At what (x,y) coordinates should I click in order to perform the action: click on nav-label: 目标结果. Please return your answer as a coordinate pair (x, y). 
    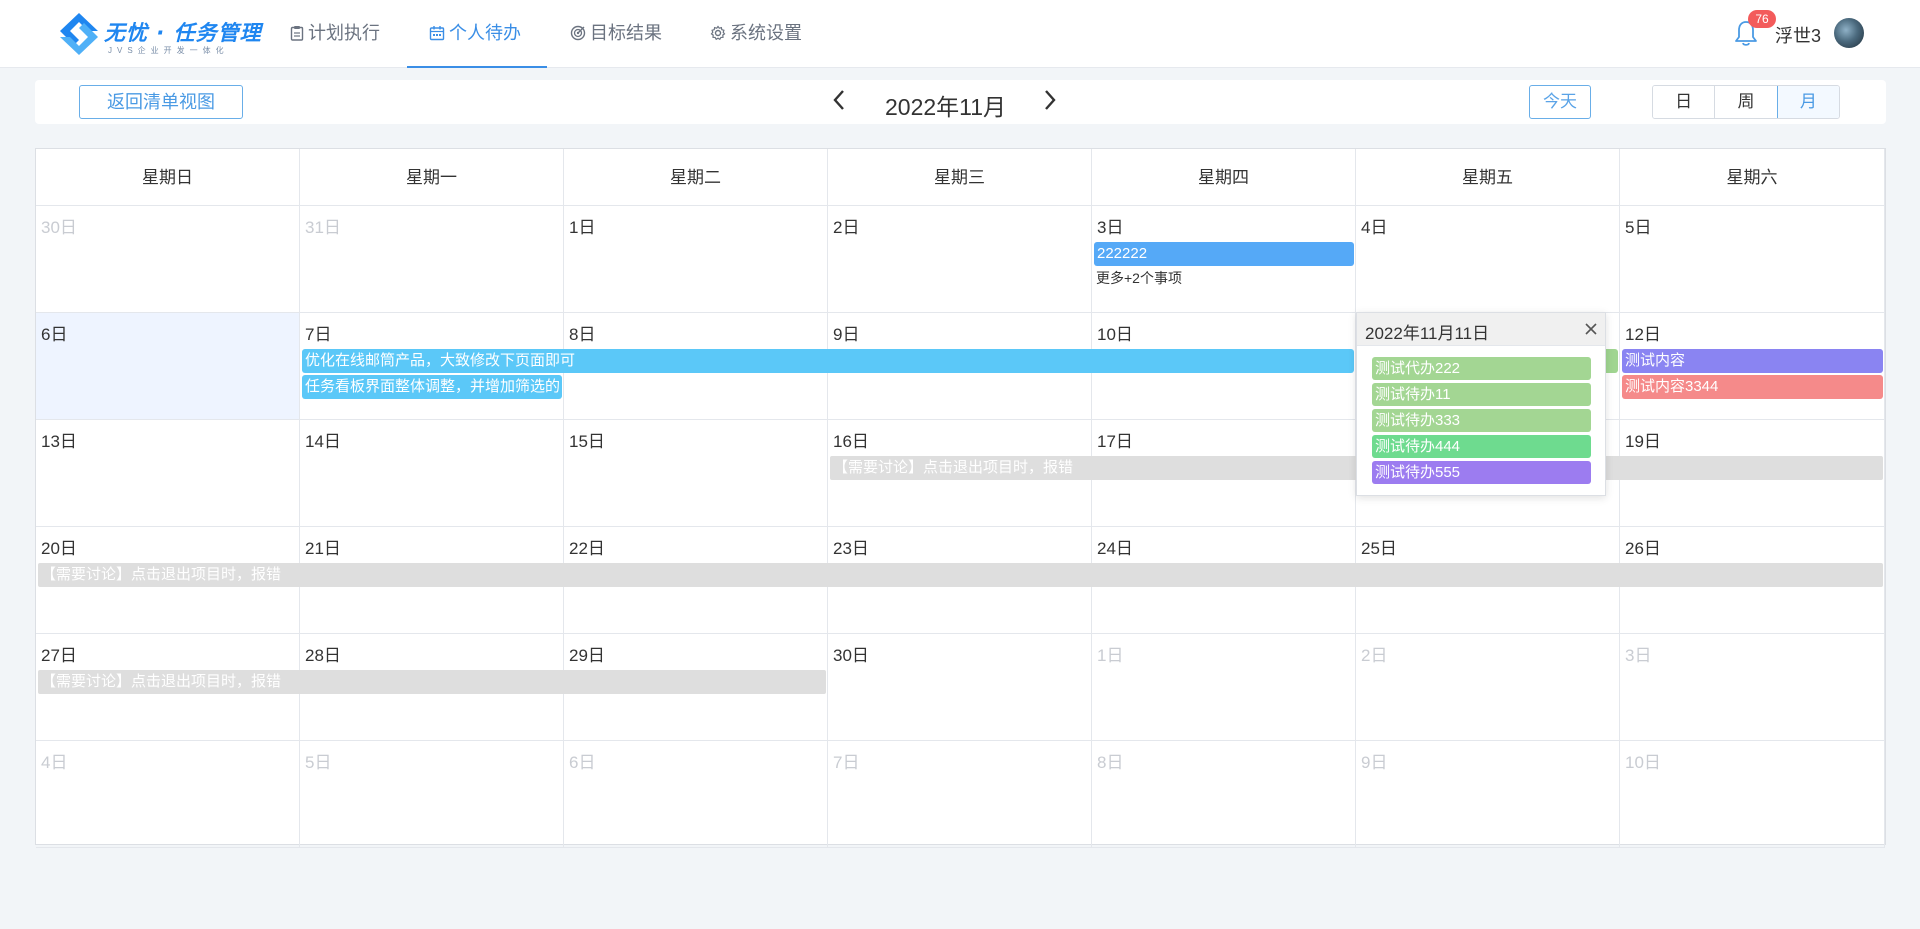
    Looking at the image, I should click on (626, 33).